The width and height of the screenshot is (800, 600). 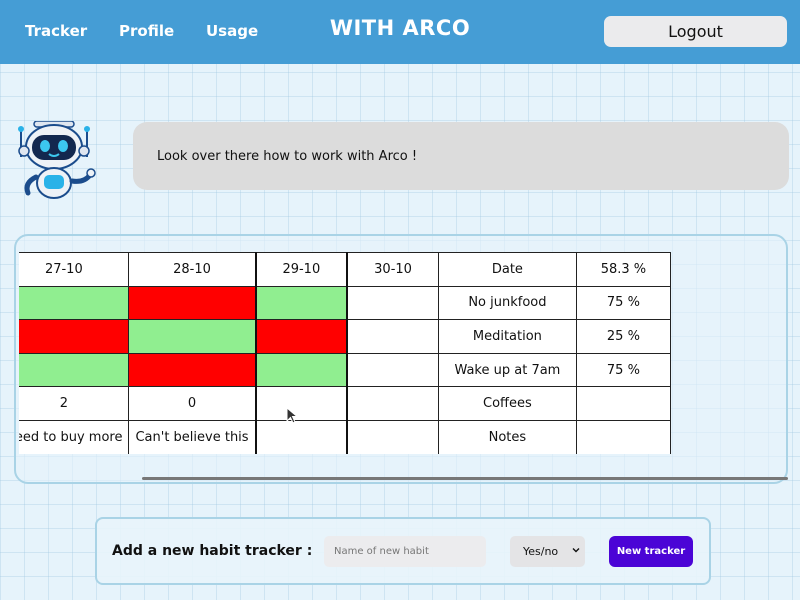 I want to click on logout-button: Logout, so click(x=695, y=31).